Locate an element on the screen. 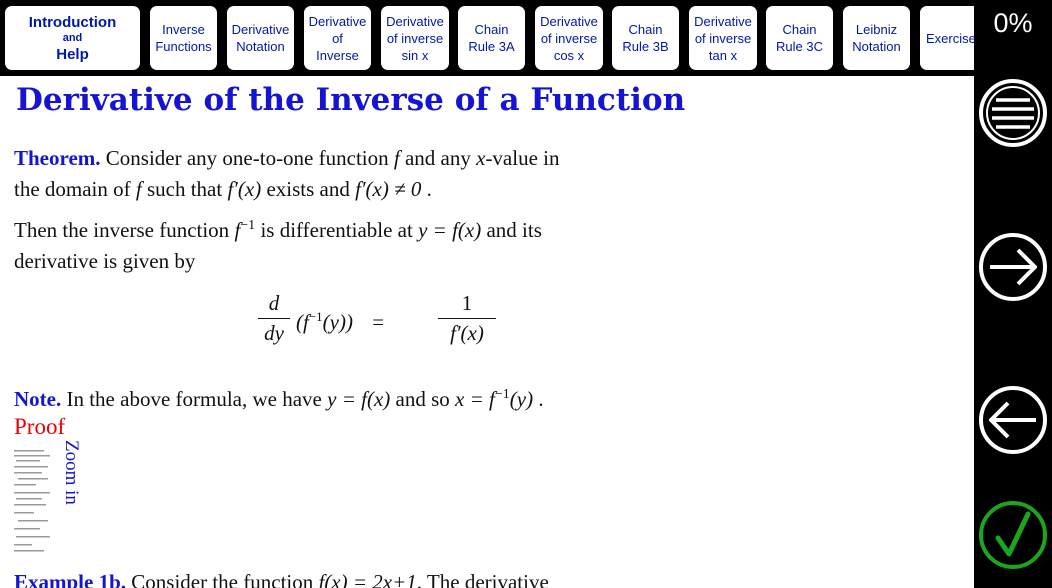 This screenshot has height=588, width=1052. theorem-label: Theorem. is located at coordinates (57, 158).